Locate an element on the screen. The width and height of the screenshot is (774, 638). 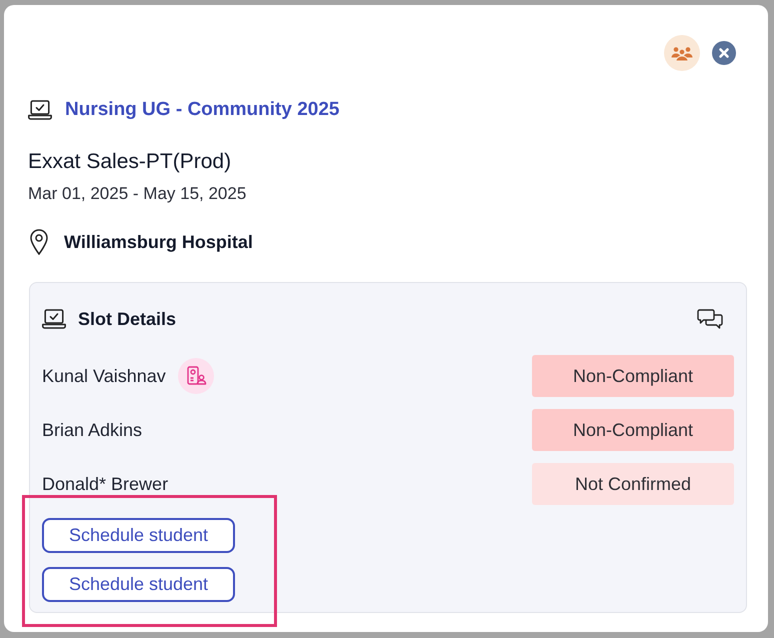
location-name: Williamsburg Hospital is located at coordinates (158, 242).